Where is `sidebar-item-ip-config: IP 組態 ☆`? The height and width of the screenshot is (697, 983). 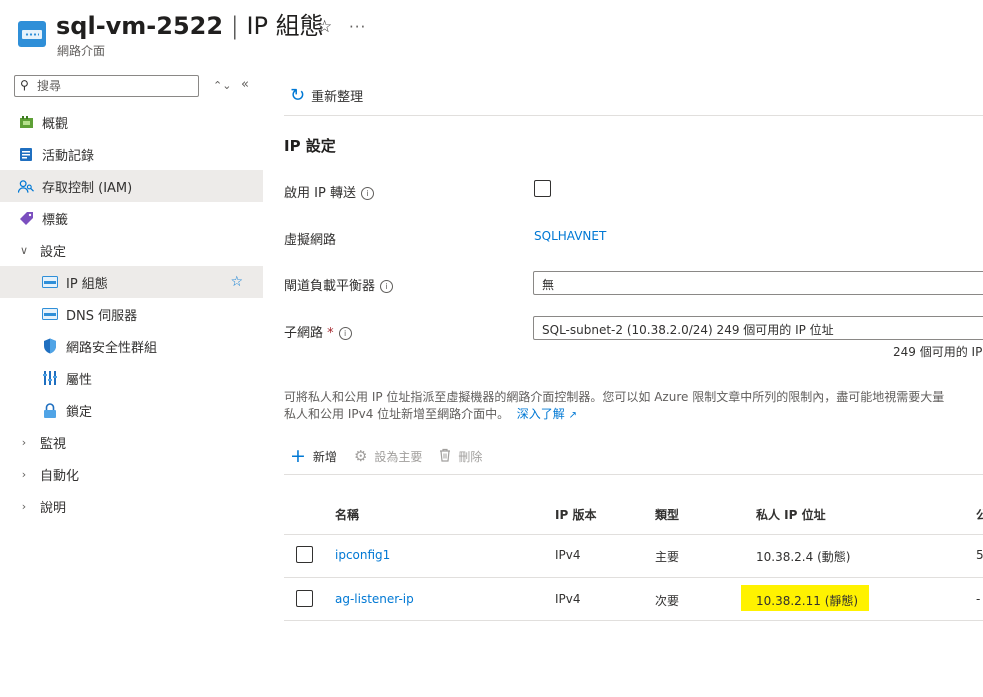 sidebar-item-ip-config: IP 組態 ☆ is located at coordinates (131, 282).